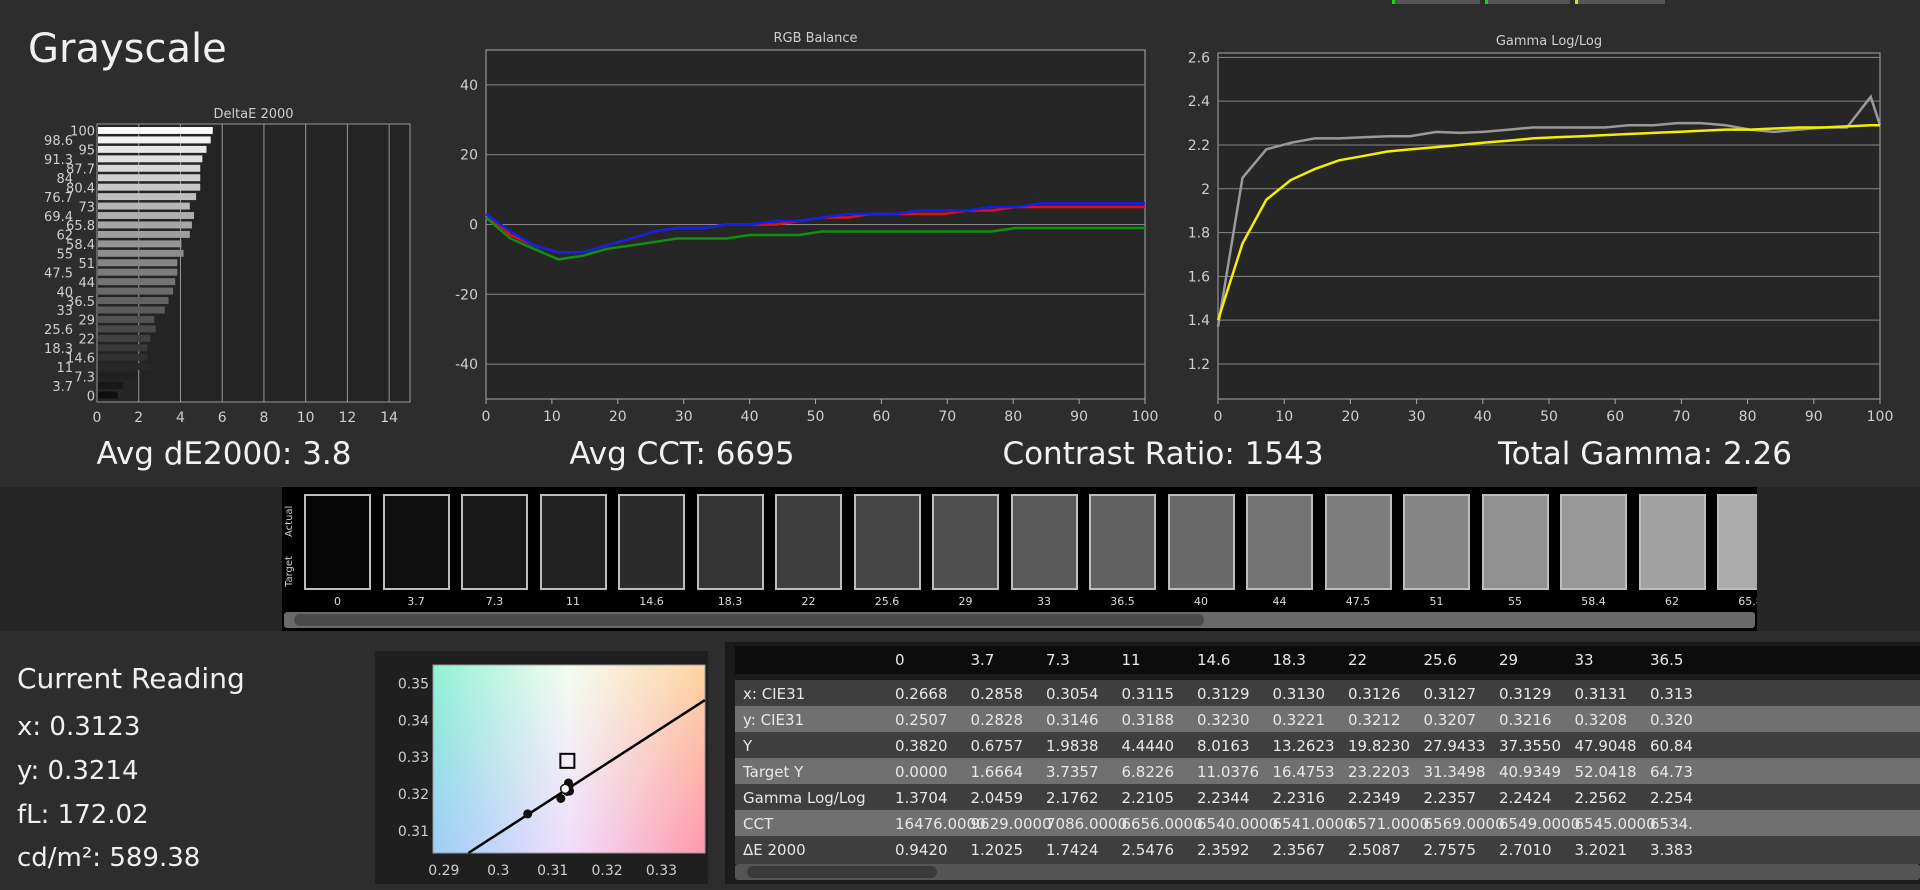 This screenshot has width=1920, height=890. I want to click on y-tick-label: 2.2, so click(1199, 146).